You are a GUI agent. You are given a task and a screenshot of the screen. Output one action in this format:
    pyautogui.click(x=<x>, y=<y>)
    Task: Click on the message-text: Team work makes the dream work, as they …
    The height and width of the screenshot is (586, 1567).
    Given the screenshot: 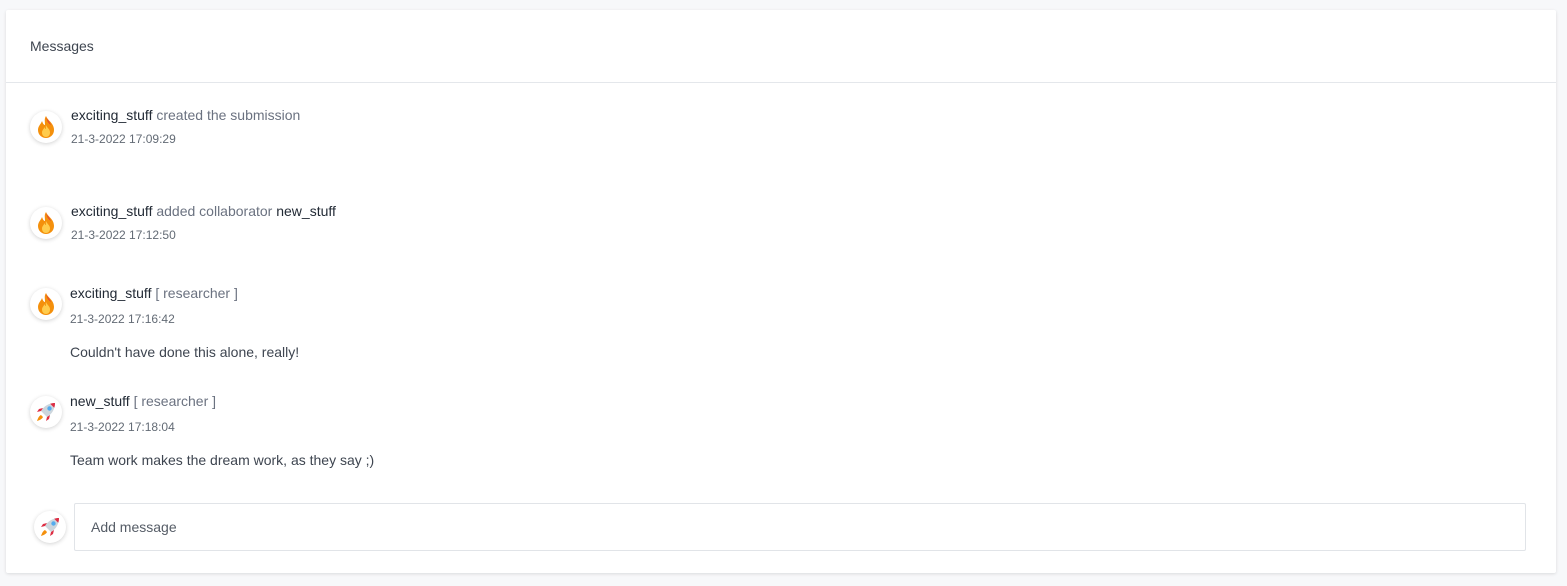 What is the action you would take?
    pyautogui.click(x=222, y=460)
    